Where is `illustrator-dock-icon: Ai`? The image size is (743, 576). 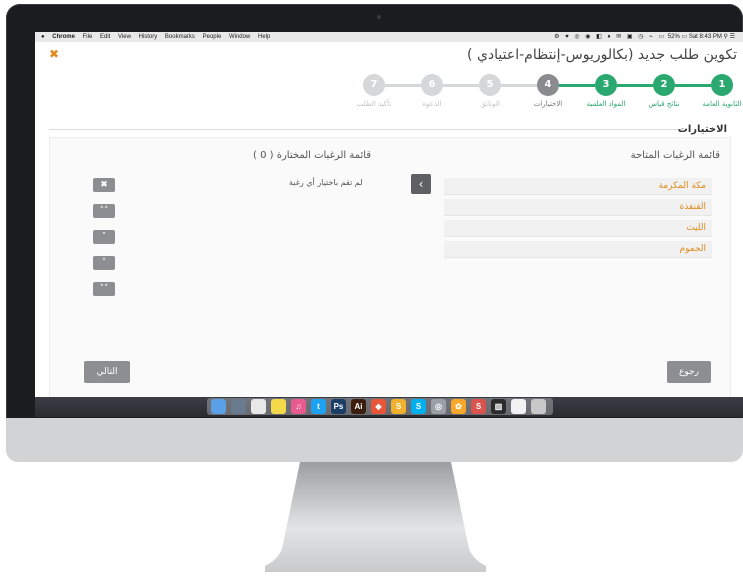 illustrator-dock-icon: Ai is located at coordinates (358, 406).